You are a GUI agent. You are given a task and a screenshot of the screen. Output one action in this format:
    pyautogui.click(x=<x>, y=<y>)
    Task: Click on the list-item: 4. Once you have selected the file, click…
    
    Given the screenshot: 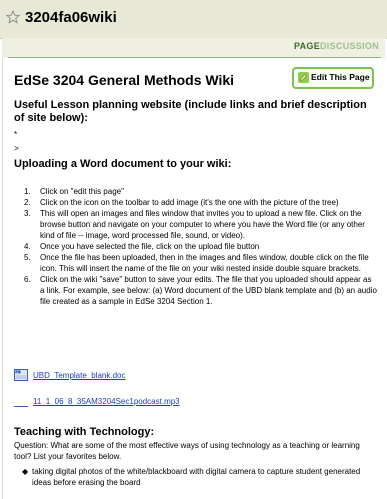 What is the action you would take?
    pyautogui.click(x=142, y=246)
    